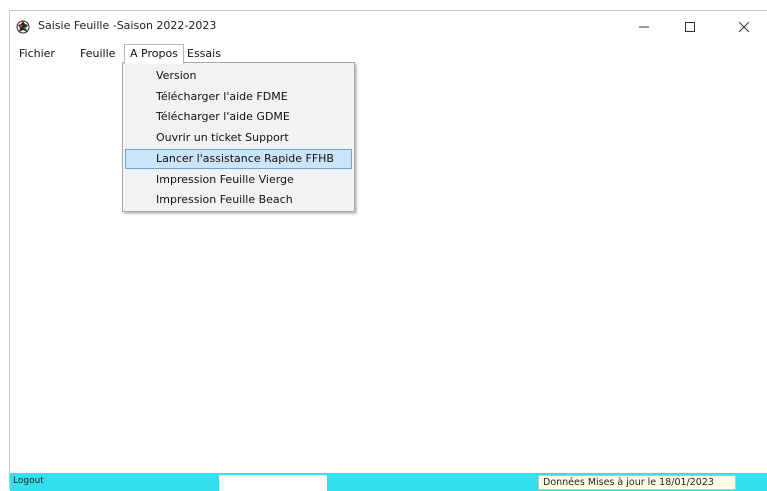  I want to click on menu-a-propos: A Propos, so click(154, 54).